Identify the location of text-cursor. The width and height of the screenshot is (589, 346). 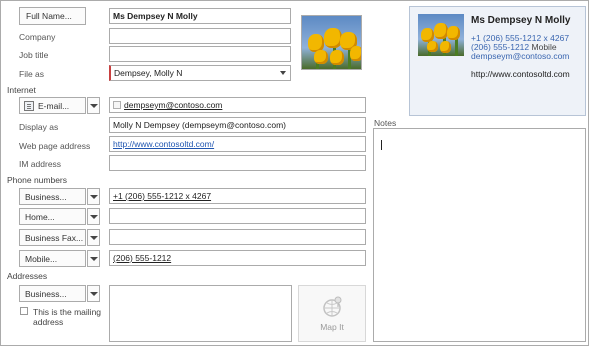
(381, 145).